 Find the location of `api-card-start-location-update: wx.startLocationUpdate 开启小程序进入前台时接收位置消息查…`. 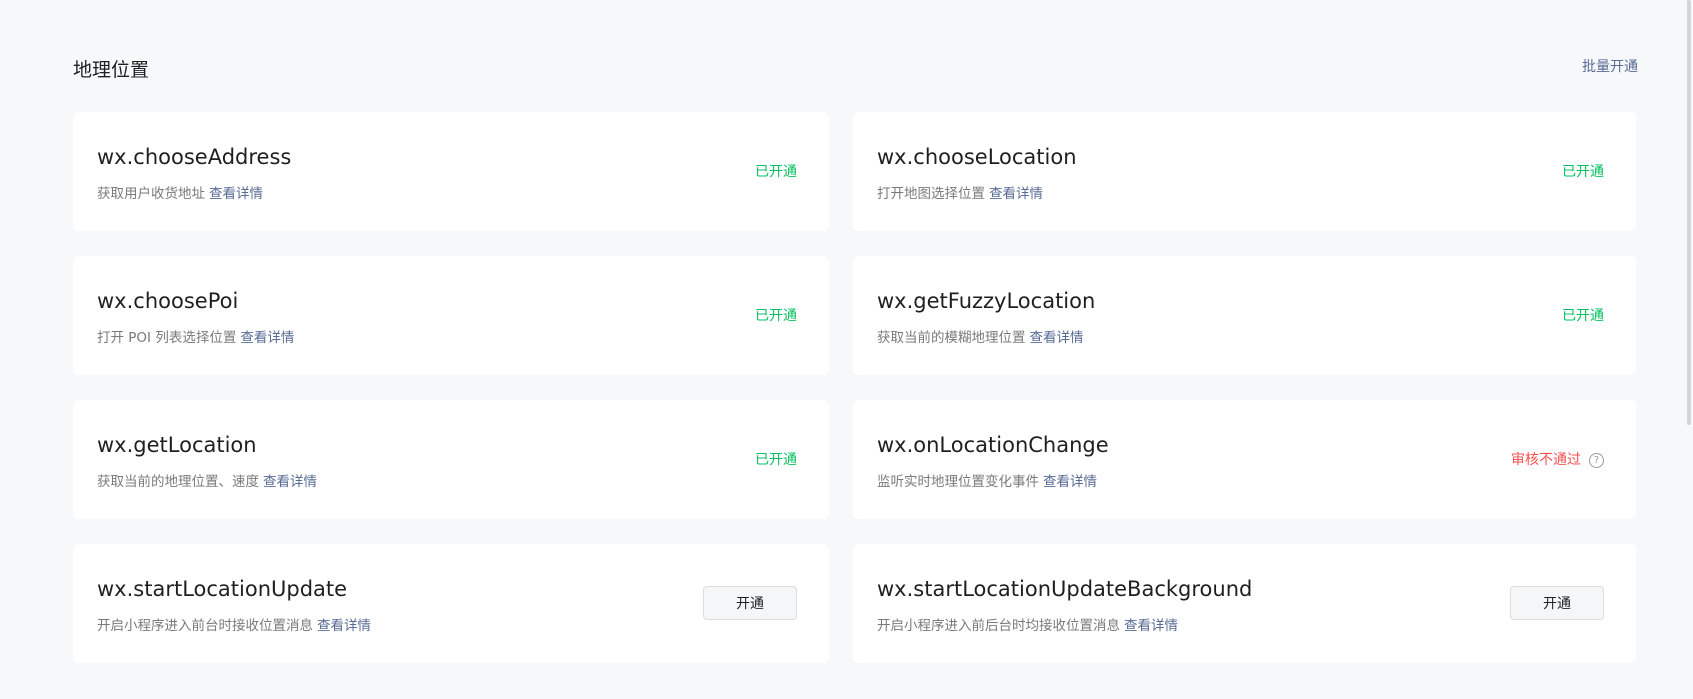

api-card-start-location-update: wx.startLocationUpdate 开启小程序进入前台时接收位置消息查… is located at coordinates (451, 603).